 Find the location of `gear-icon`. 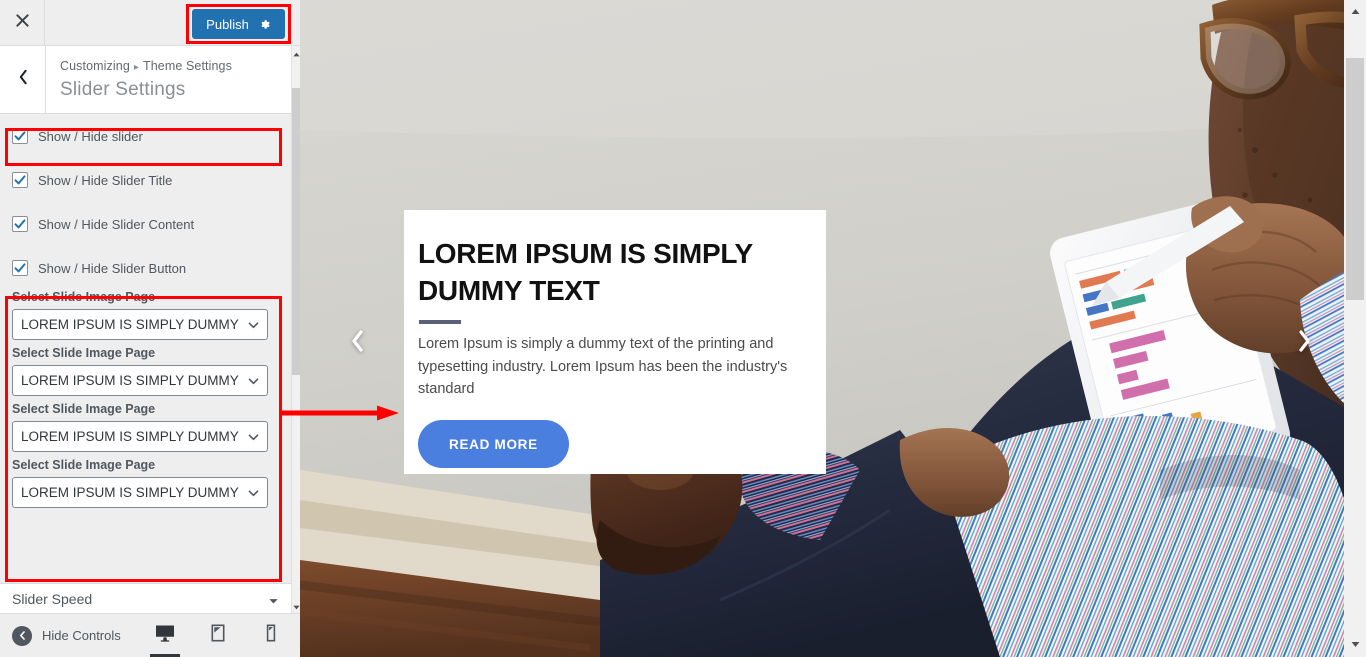

gear-icon is located at coordinates (264, 24).